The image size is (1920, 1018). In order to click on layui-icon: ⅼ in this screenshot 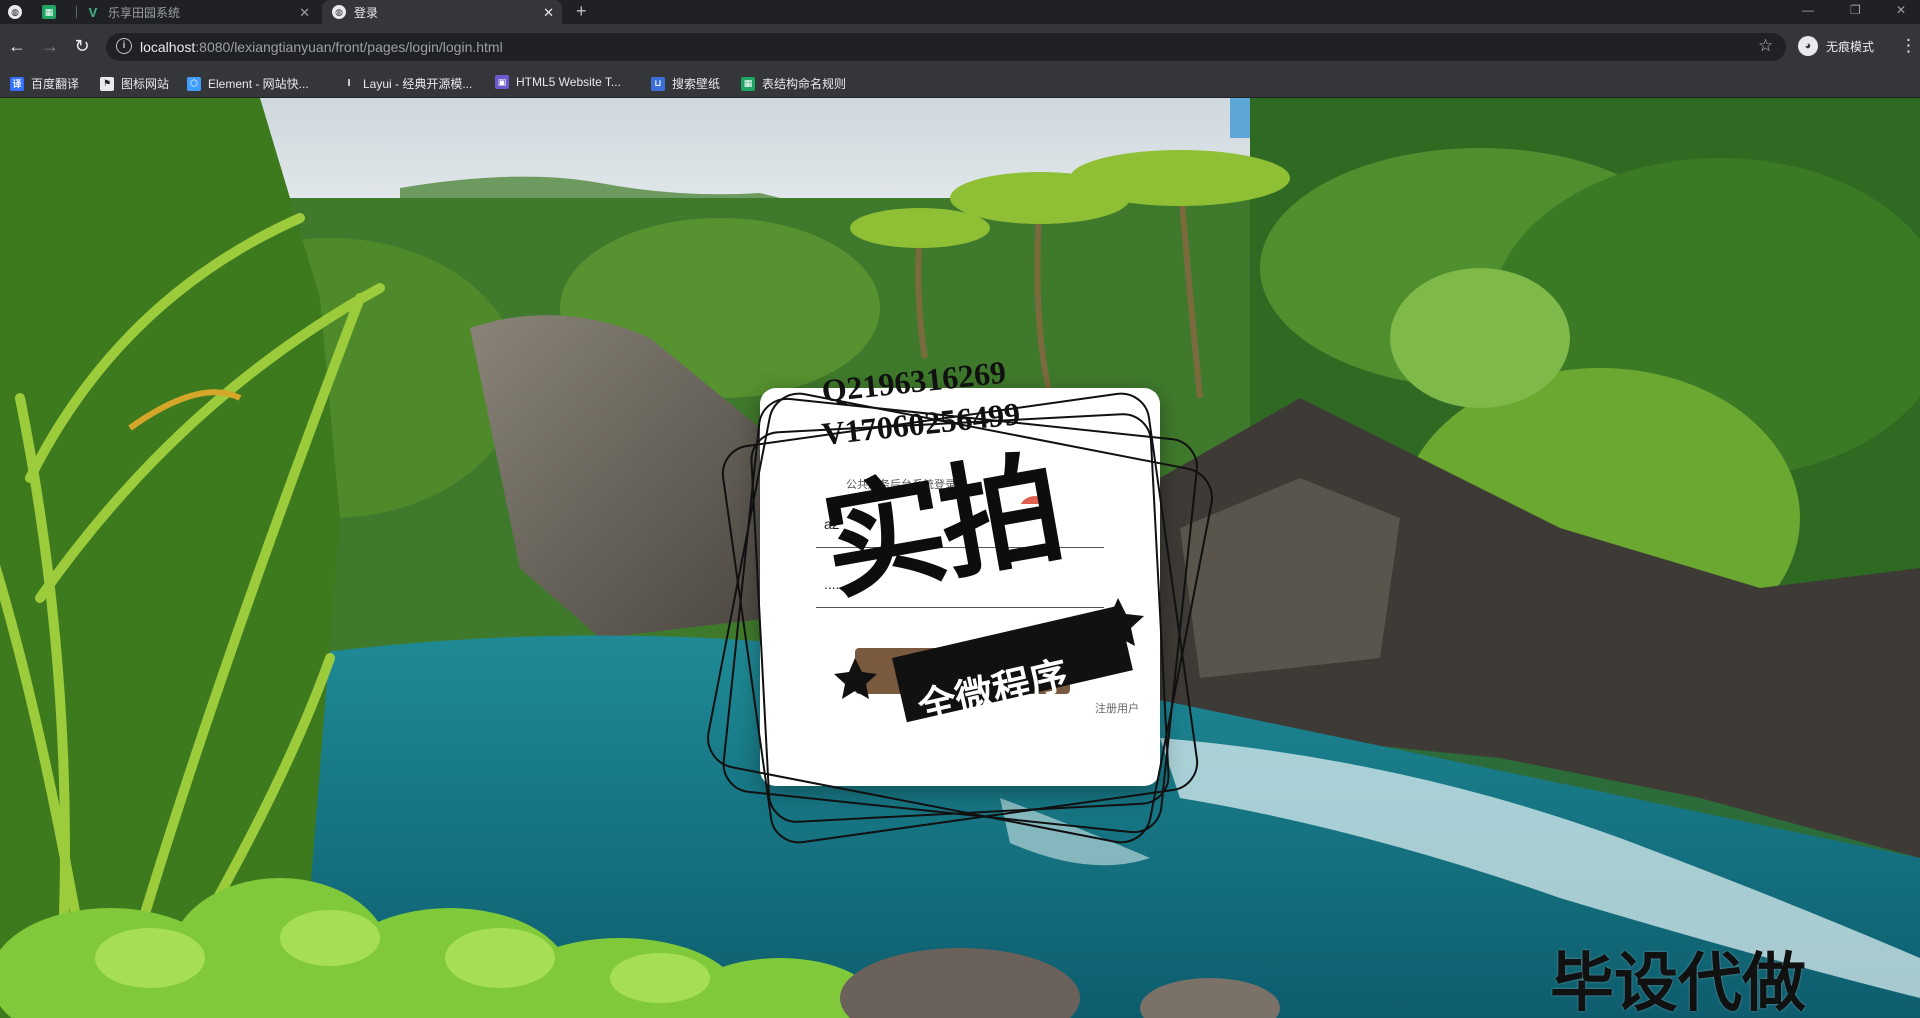, I will do `click(349, 83)`.